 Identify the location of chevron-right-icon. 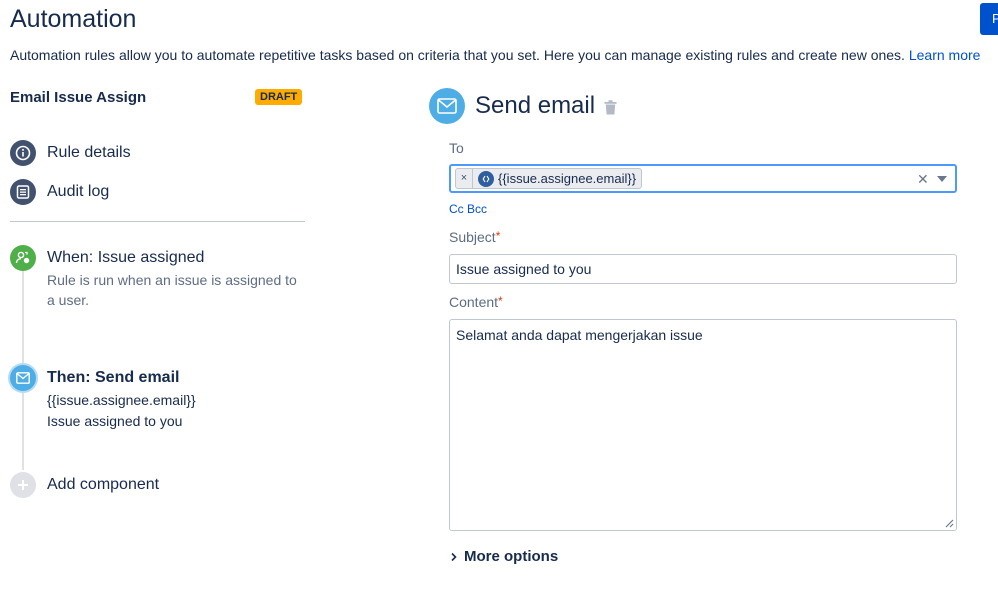
(454, 556).